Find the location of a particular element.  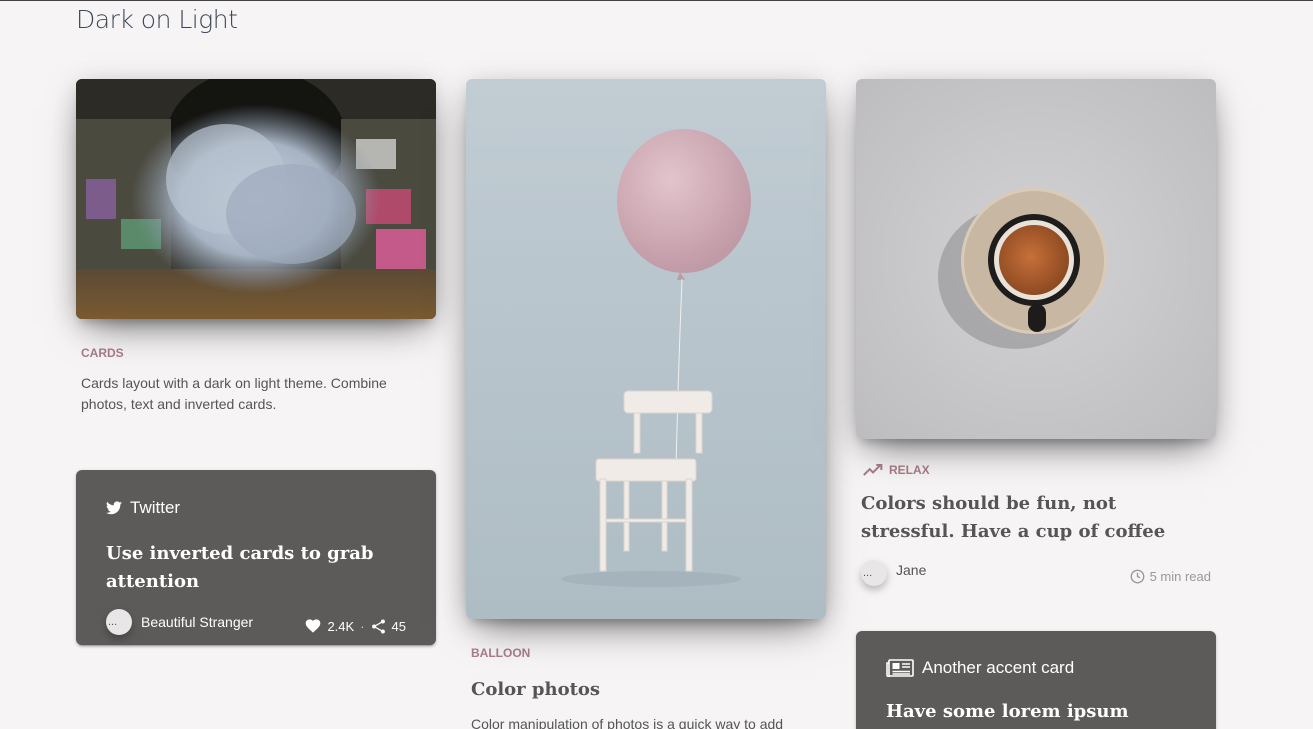

card-category: CARDS is located at coordinates (102, 353).